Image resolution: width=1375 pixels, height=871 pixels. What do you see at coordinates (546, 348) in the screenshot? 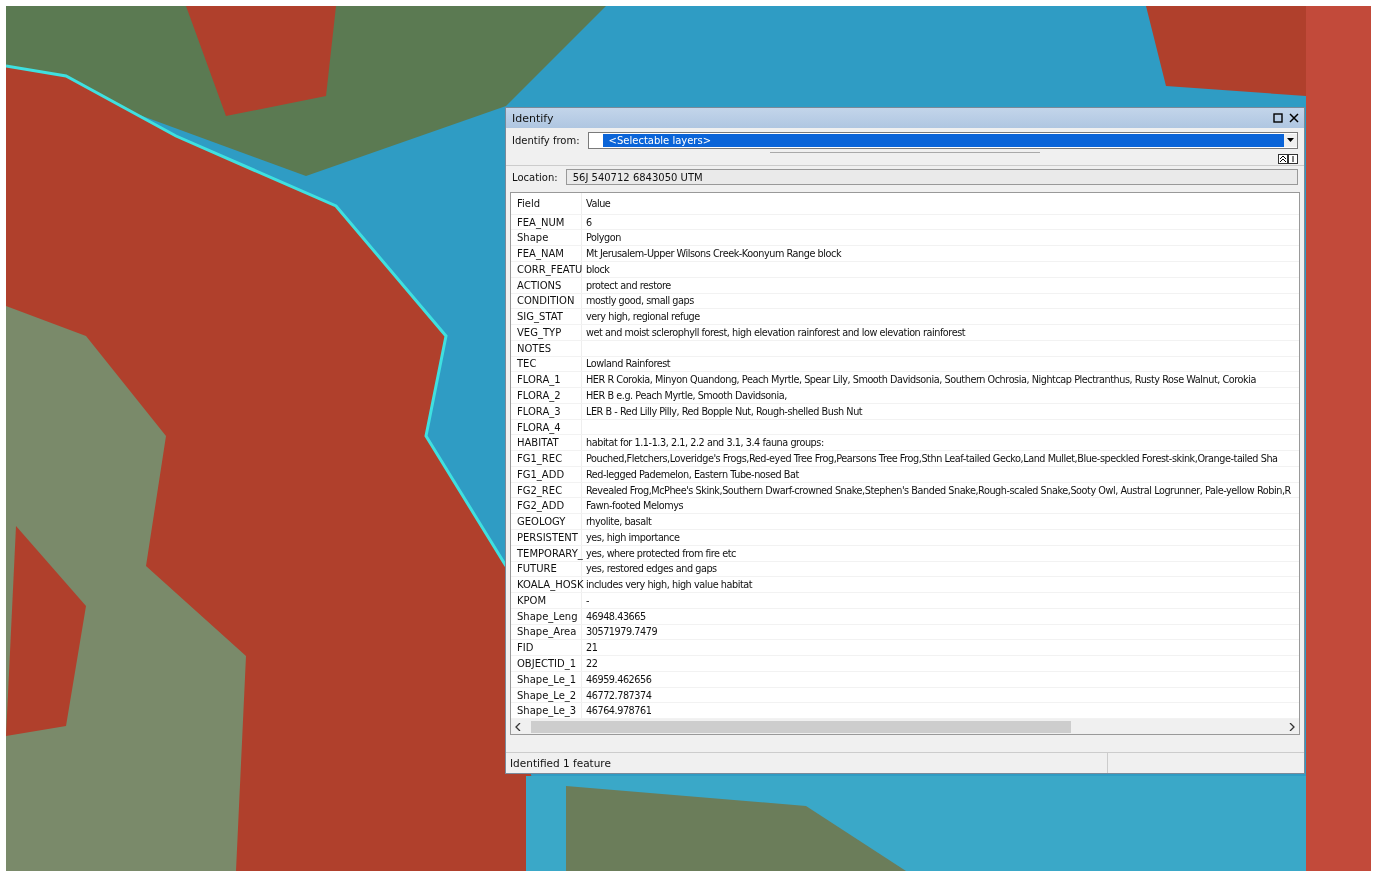
I see `field-cell: NOTES` at bounding box center [546, 348].